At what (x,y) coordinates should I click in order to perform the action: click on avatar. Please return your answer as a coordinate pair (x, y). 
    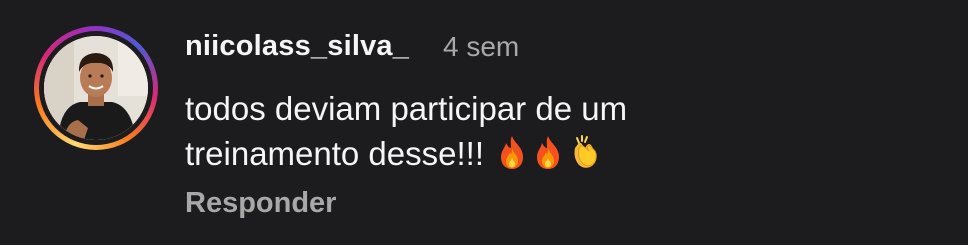
    Looking at the image, I should click on (96, 88).